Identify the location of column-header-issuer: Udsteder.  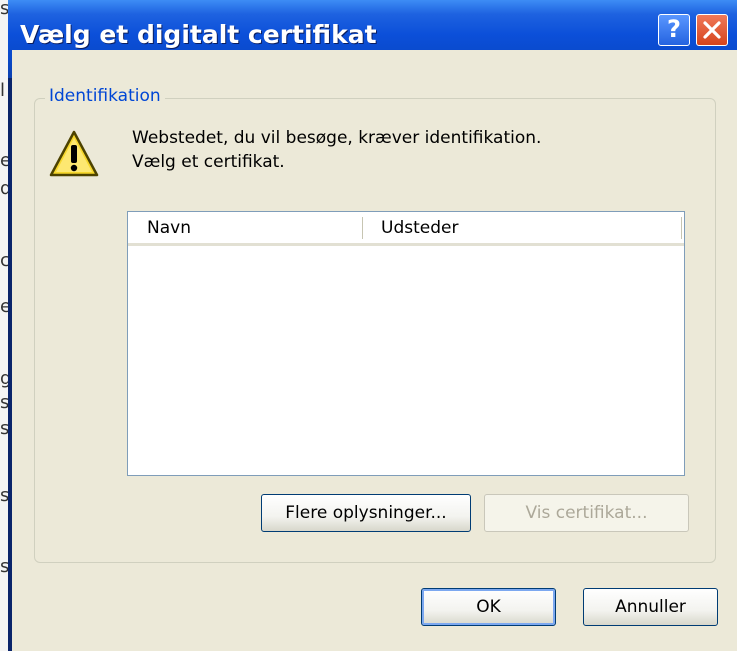
(419, 228).